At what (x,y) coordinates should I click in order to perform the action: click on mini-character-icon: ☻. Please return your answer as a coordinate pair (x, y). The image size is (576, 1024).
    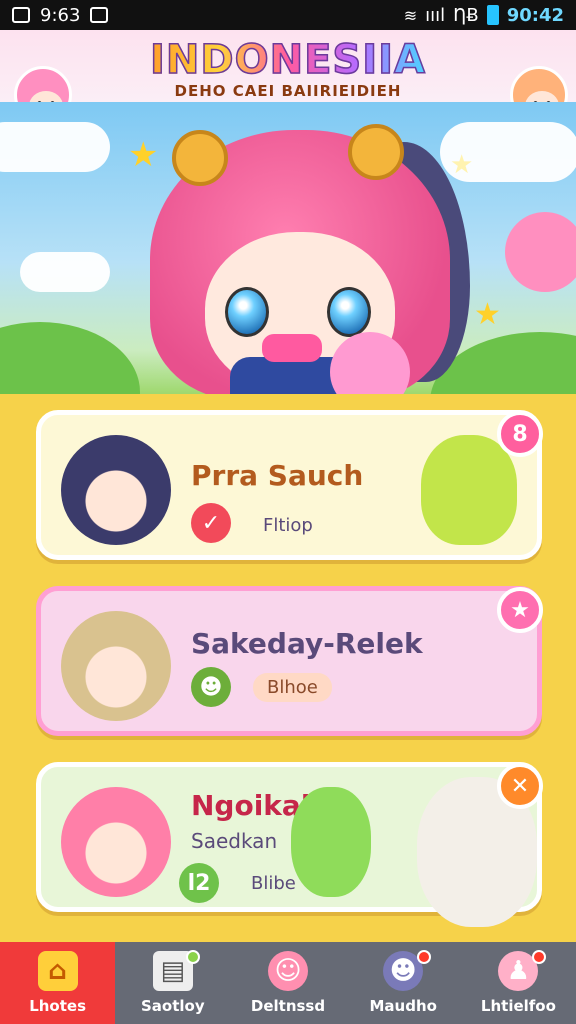
    Looking at the image, I should click on (211, 687).